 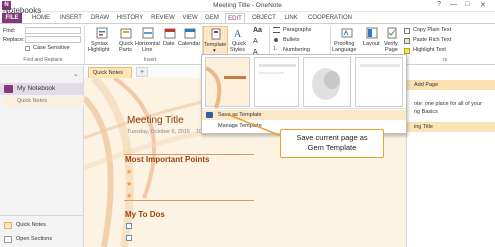 I want to click on tab-review: REVIEW, so click(x=163, y=18).